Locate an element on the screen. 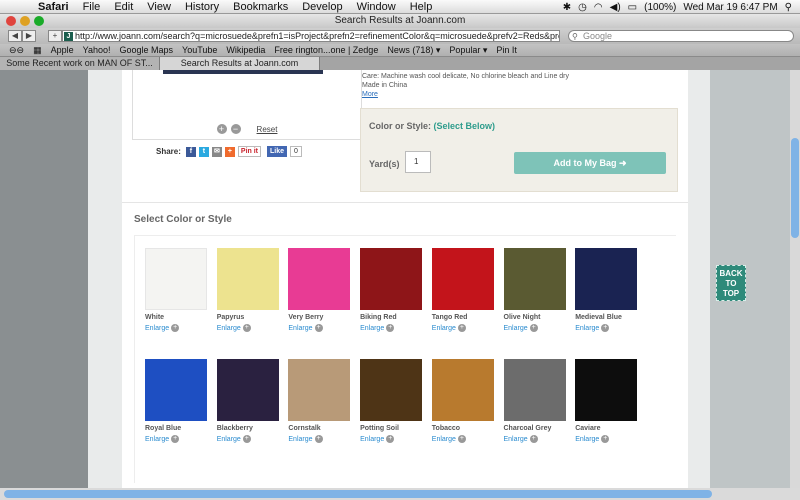 The height and width of the screenshot is (500, 800). reset-zoom-link: Reset is located at coordinates (267, 129).